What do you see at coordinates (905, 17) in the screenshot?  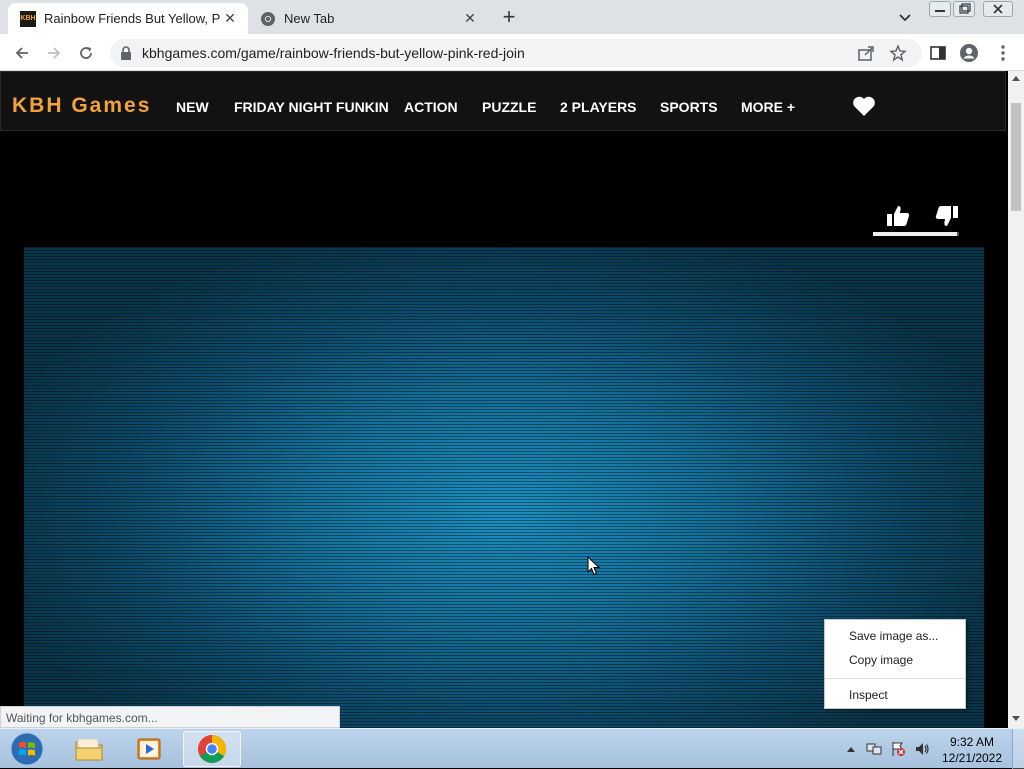 I see `tab-search-icon` at bounding box center [905, 17].